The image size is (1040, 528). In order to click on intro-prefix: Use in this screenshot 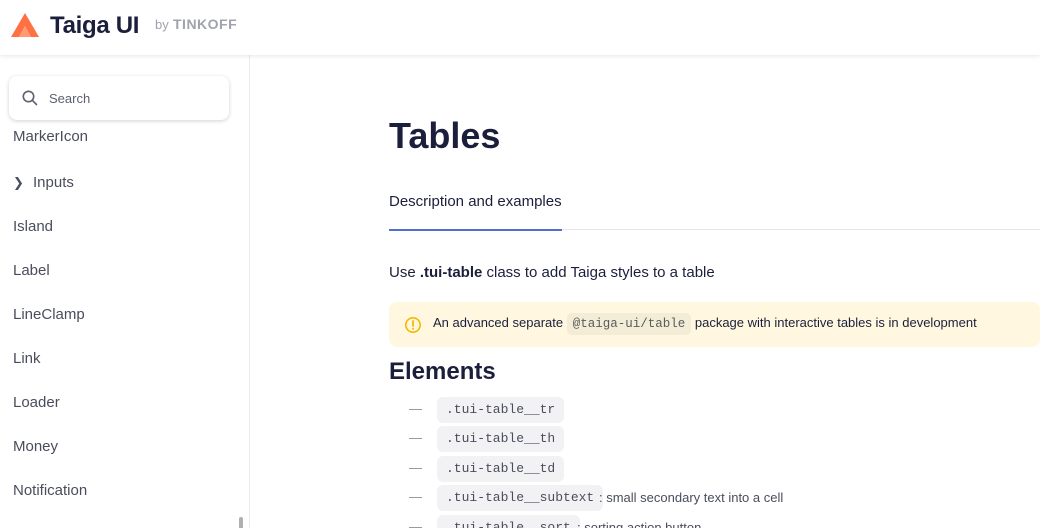, I will do `click(404, 272)`.